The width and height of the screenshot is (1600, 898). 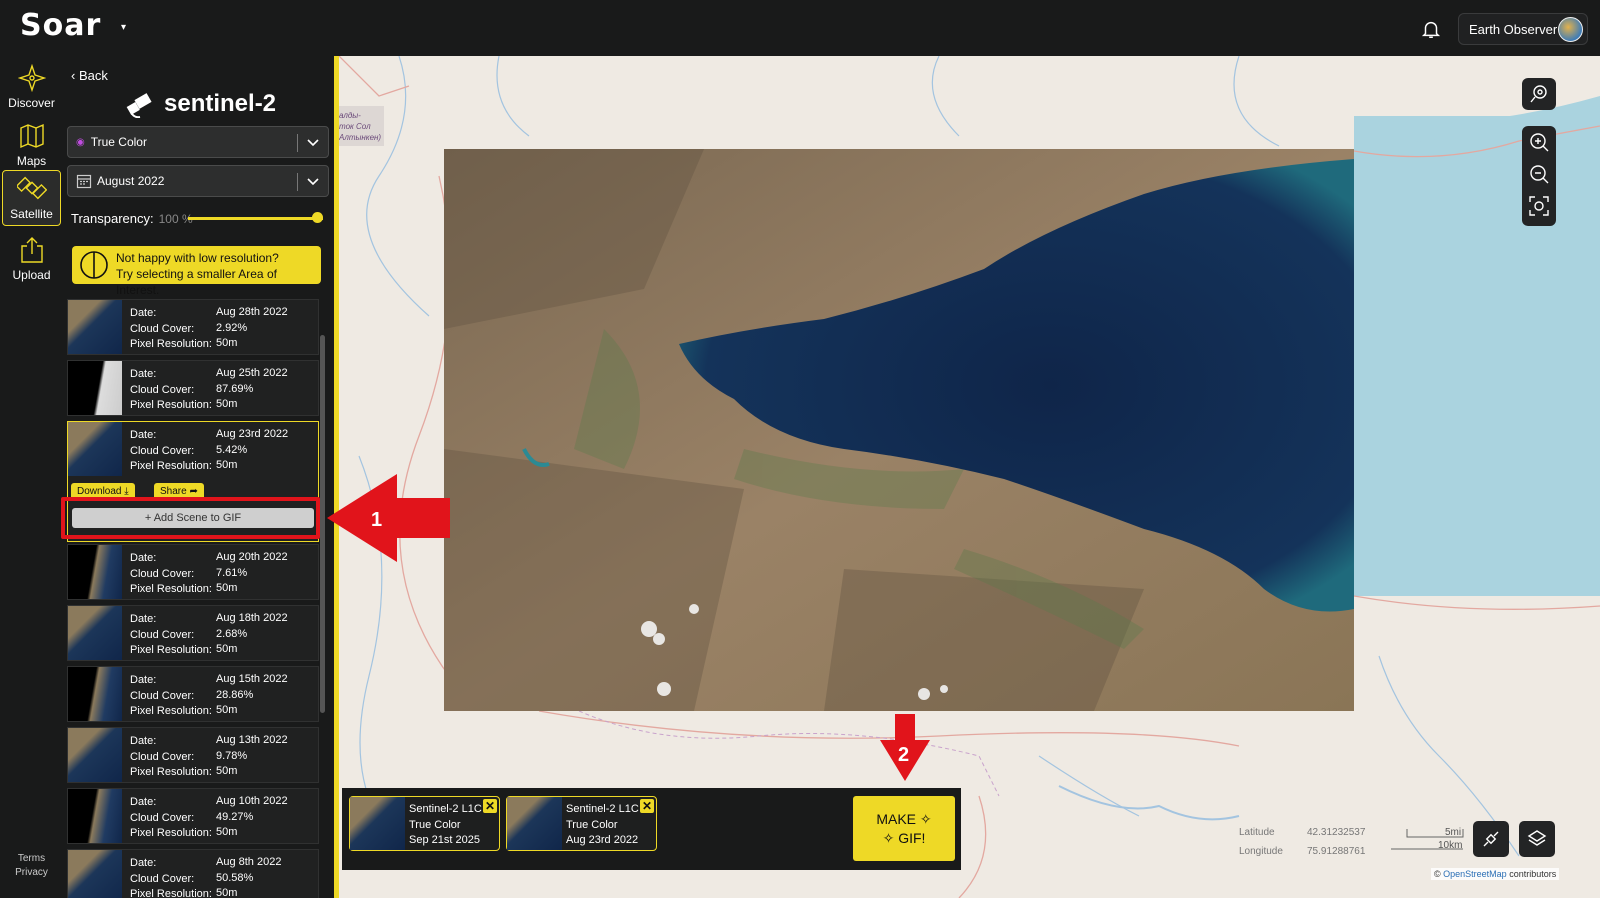 I want to click on sparkle-icon: ✧, so click(x=925, y=819).